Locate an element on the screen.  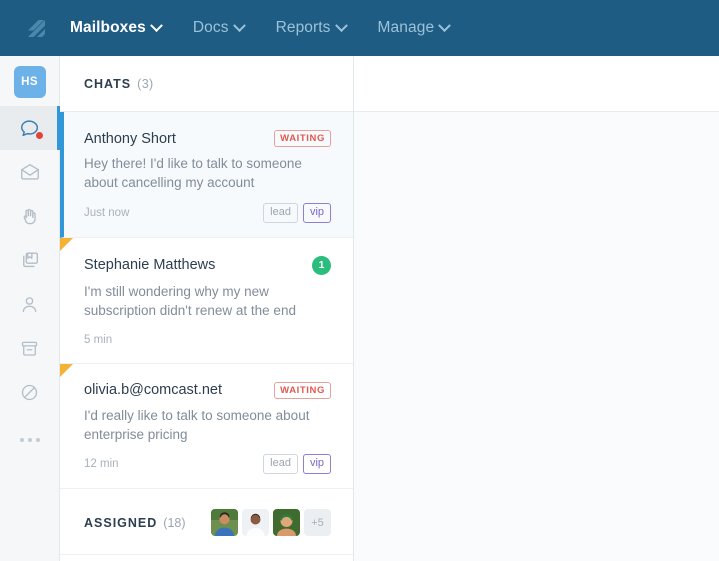
chat-item-footer: Just now lead vip is located at coordinates (207, 212).